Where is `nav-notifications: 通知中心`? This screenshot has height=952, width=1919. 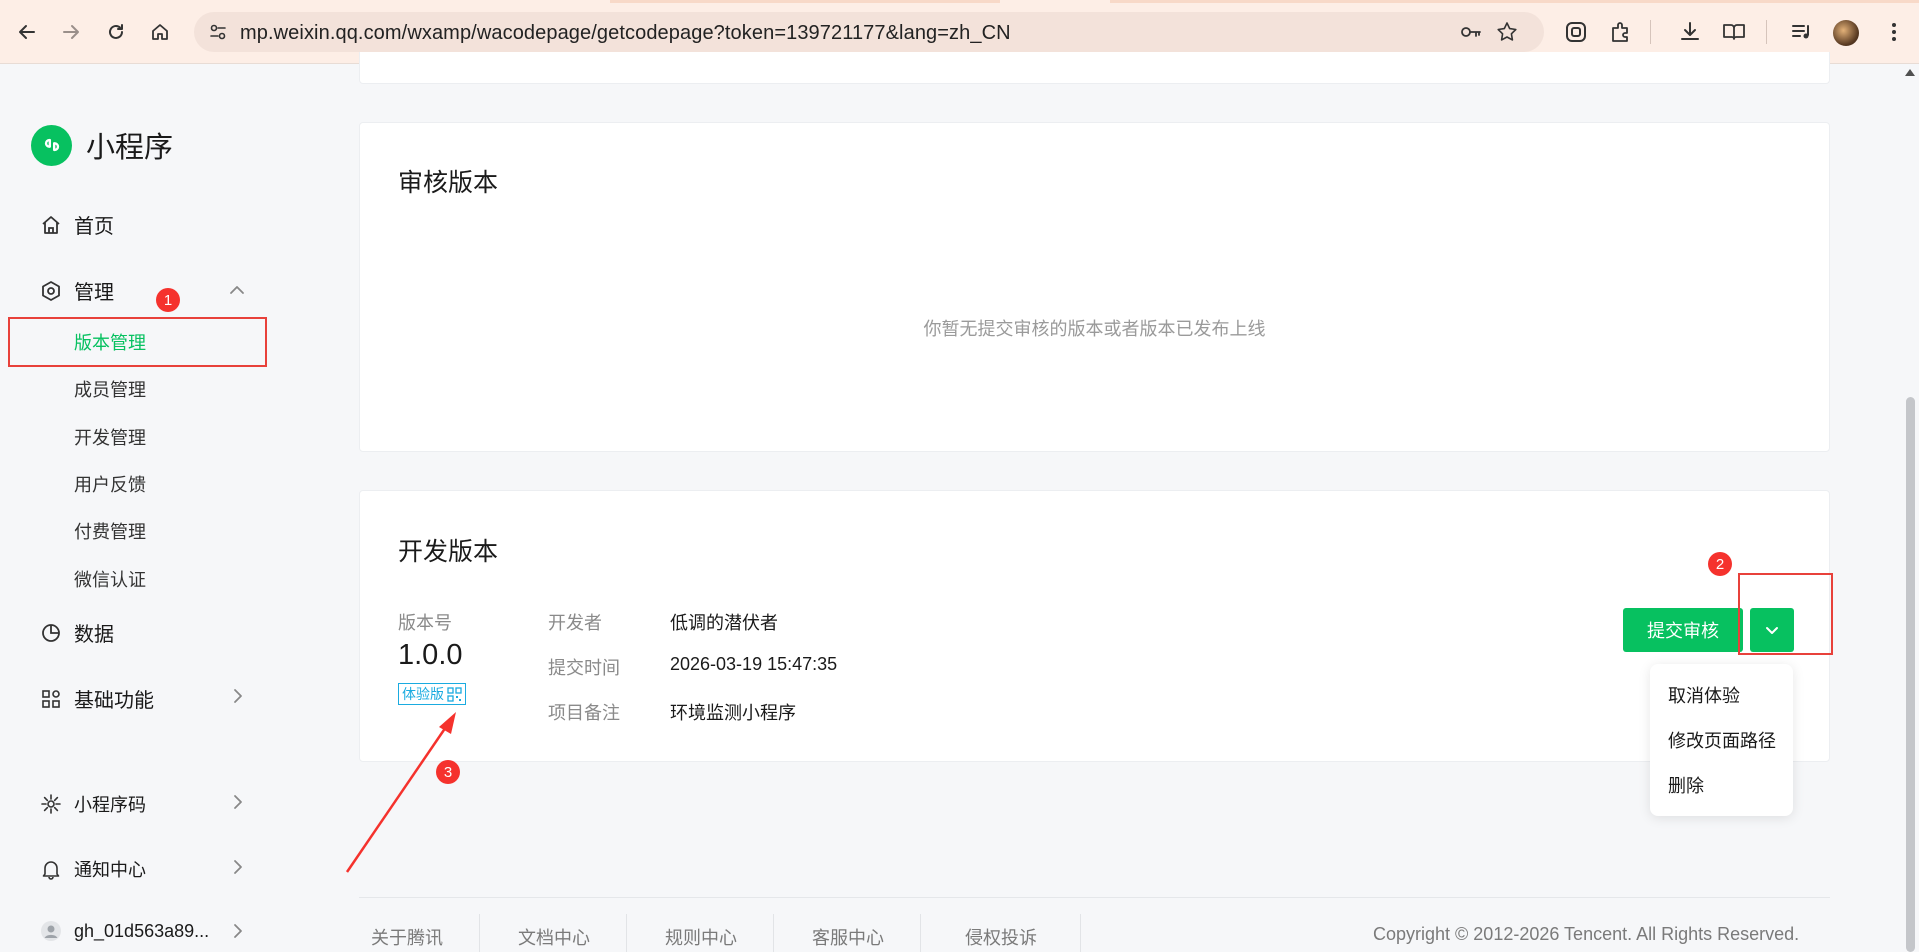 nav-notifications: 通知中心 is located at coordinates (93, 869).